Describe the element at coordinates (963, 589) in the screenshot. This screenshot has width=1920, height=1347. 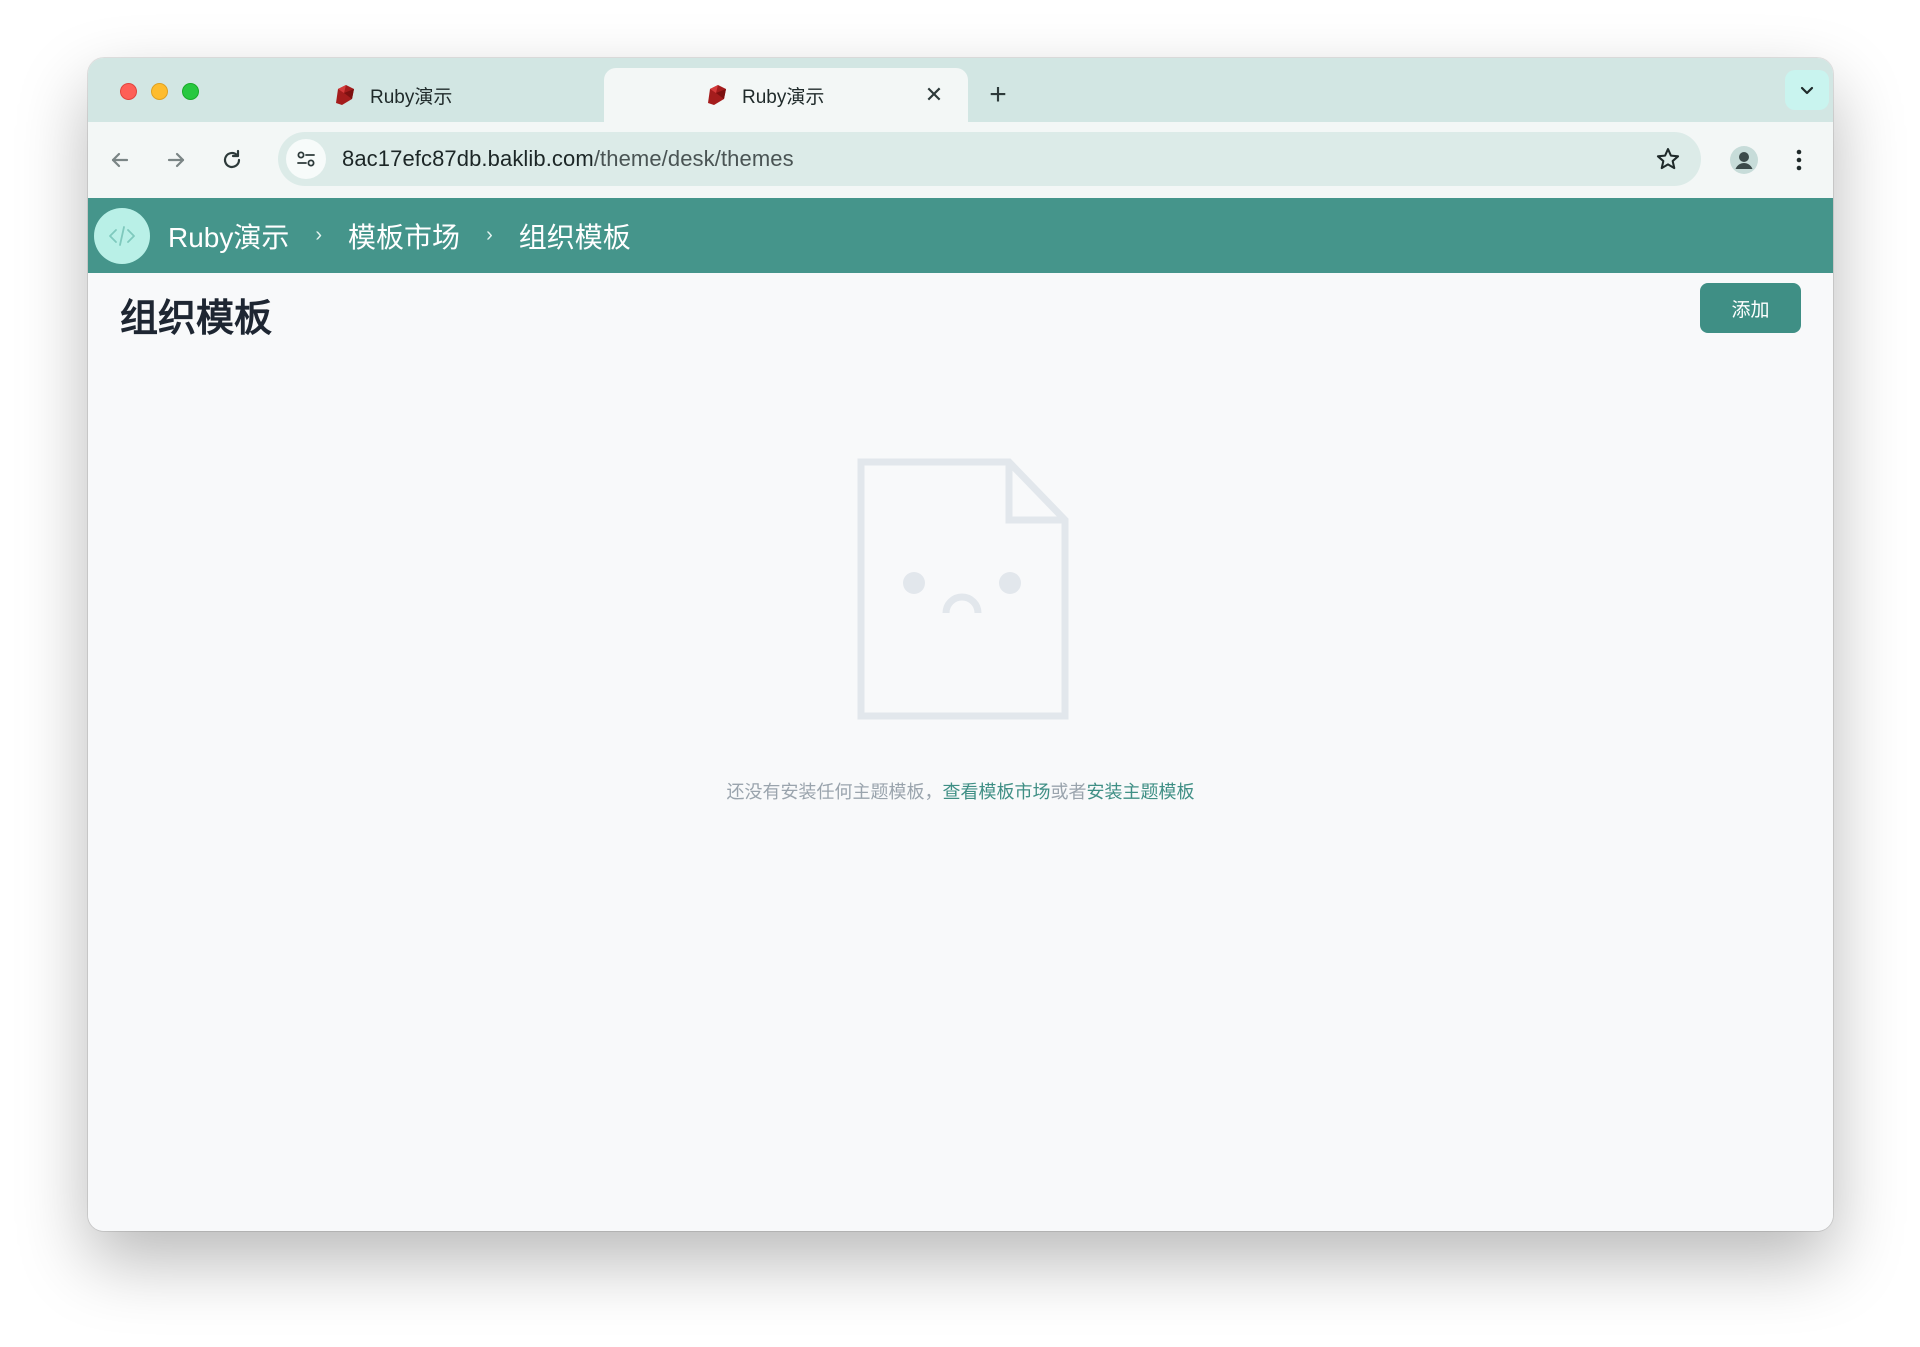
I see `empty-document-icon` at that location.